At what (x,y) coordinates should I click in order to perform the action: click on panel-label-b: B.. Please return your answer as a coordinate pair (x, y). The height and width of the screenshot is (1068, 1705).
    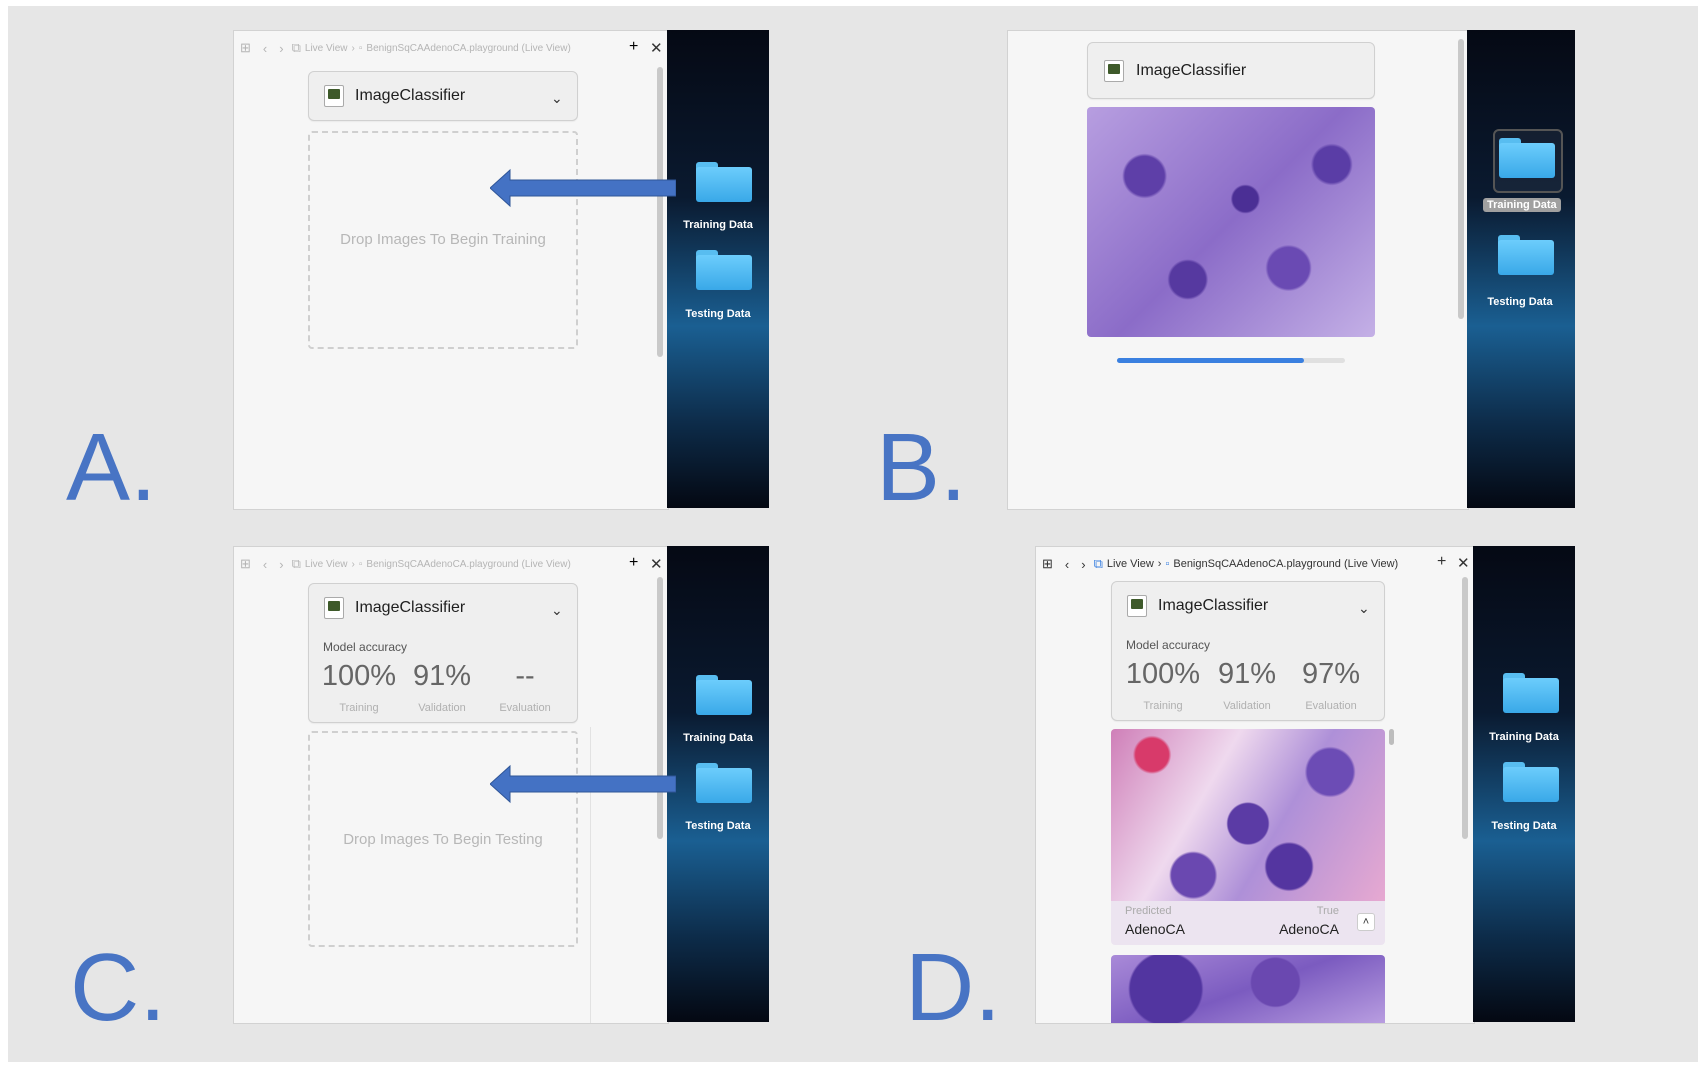
    Looking at the image, I should click on (921, 467).